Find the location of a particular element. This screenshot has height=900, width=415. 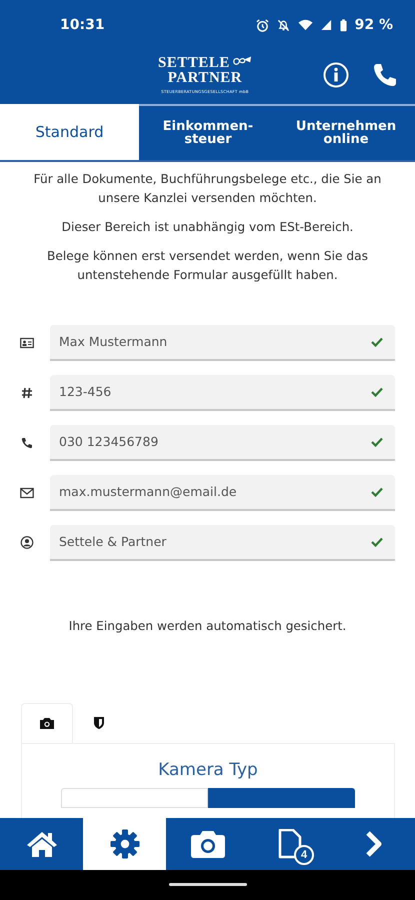

shield-icon is located at coordinates (99, 723).